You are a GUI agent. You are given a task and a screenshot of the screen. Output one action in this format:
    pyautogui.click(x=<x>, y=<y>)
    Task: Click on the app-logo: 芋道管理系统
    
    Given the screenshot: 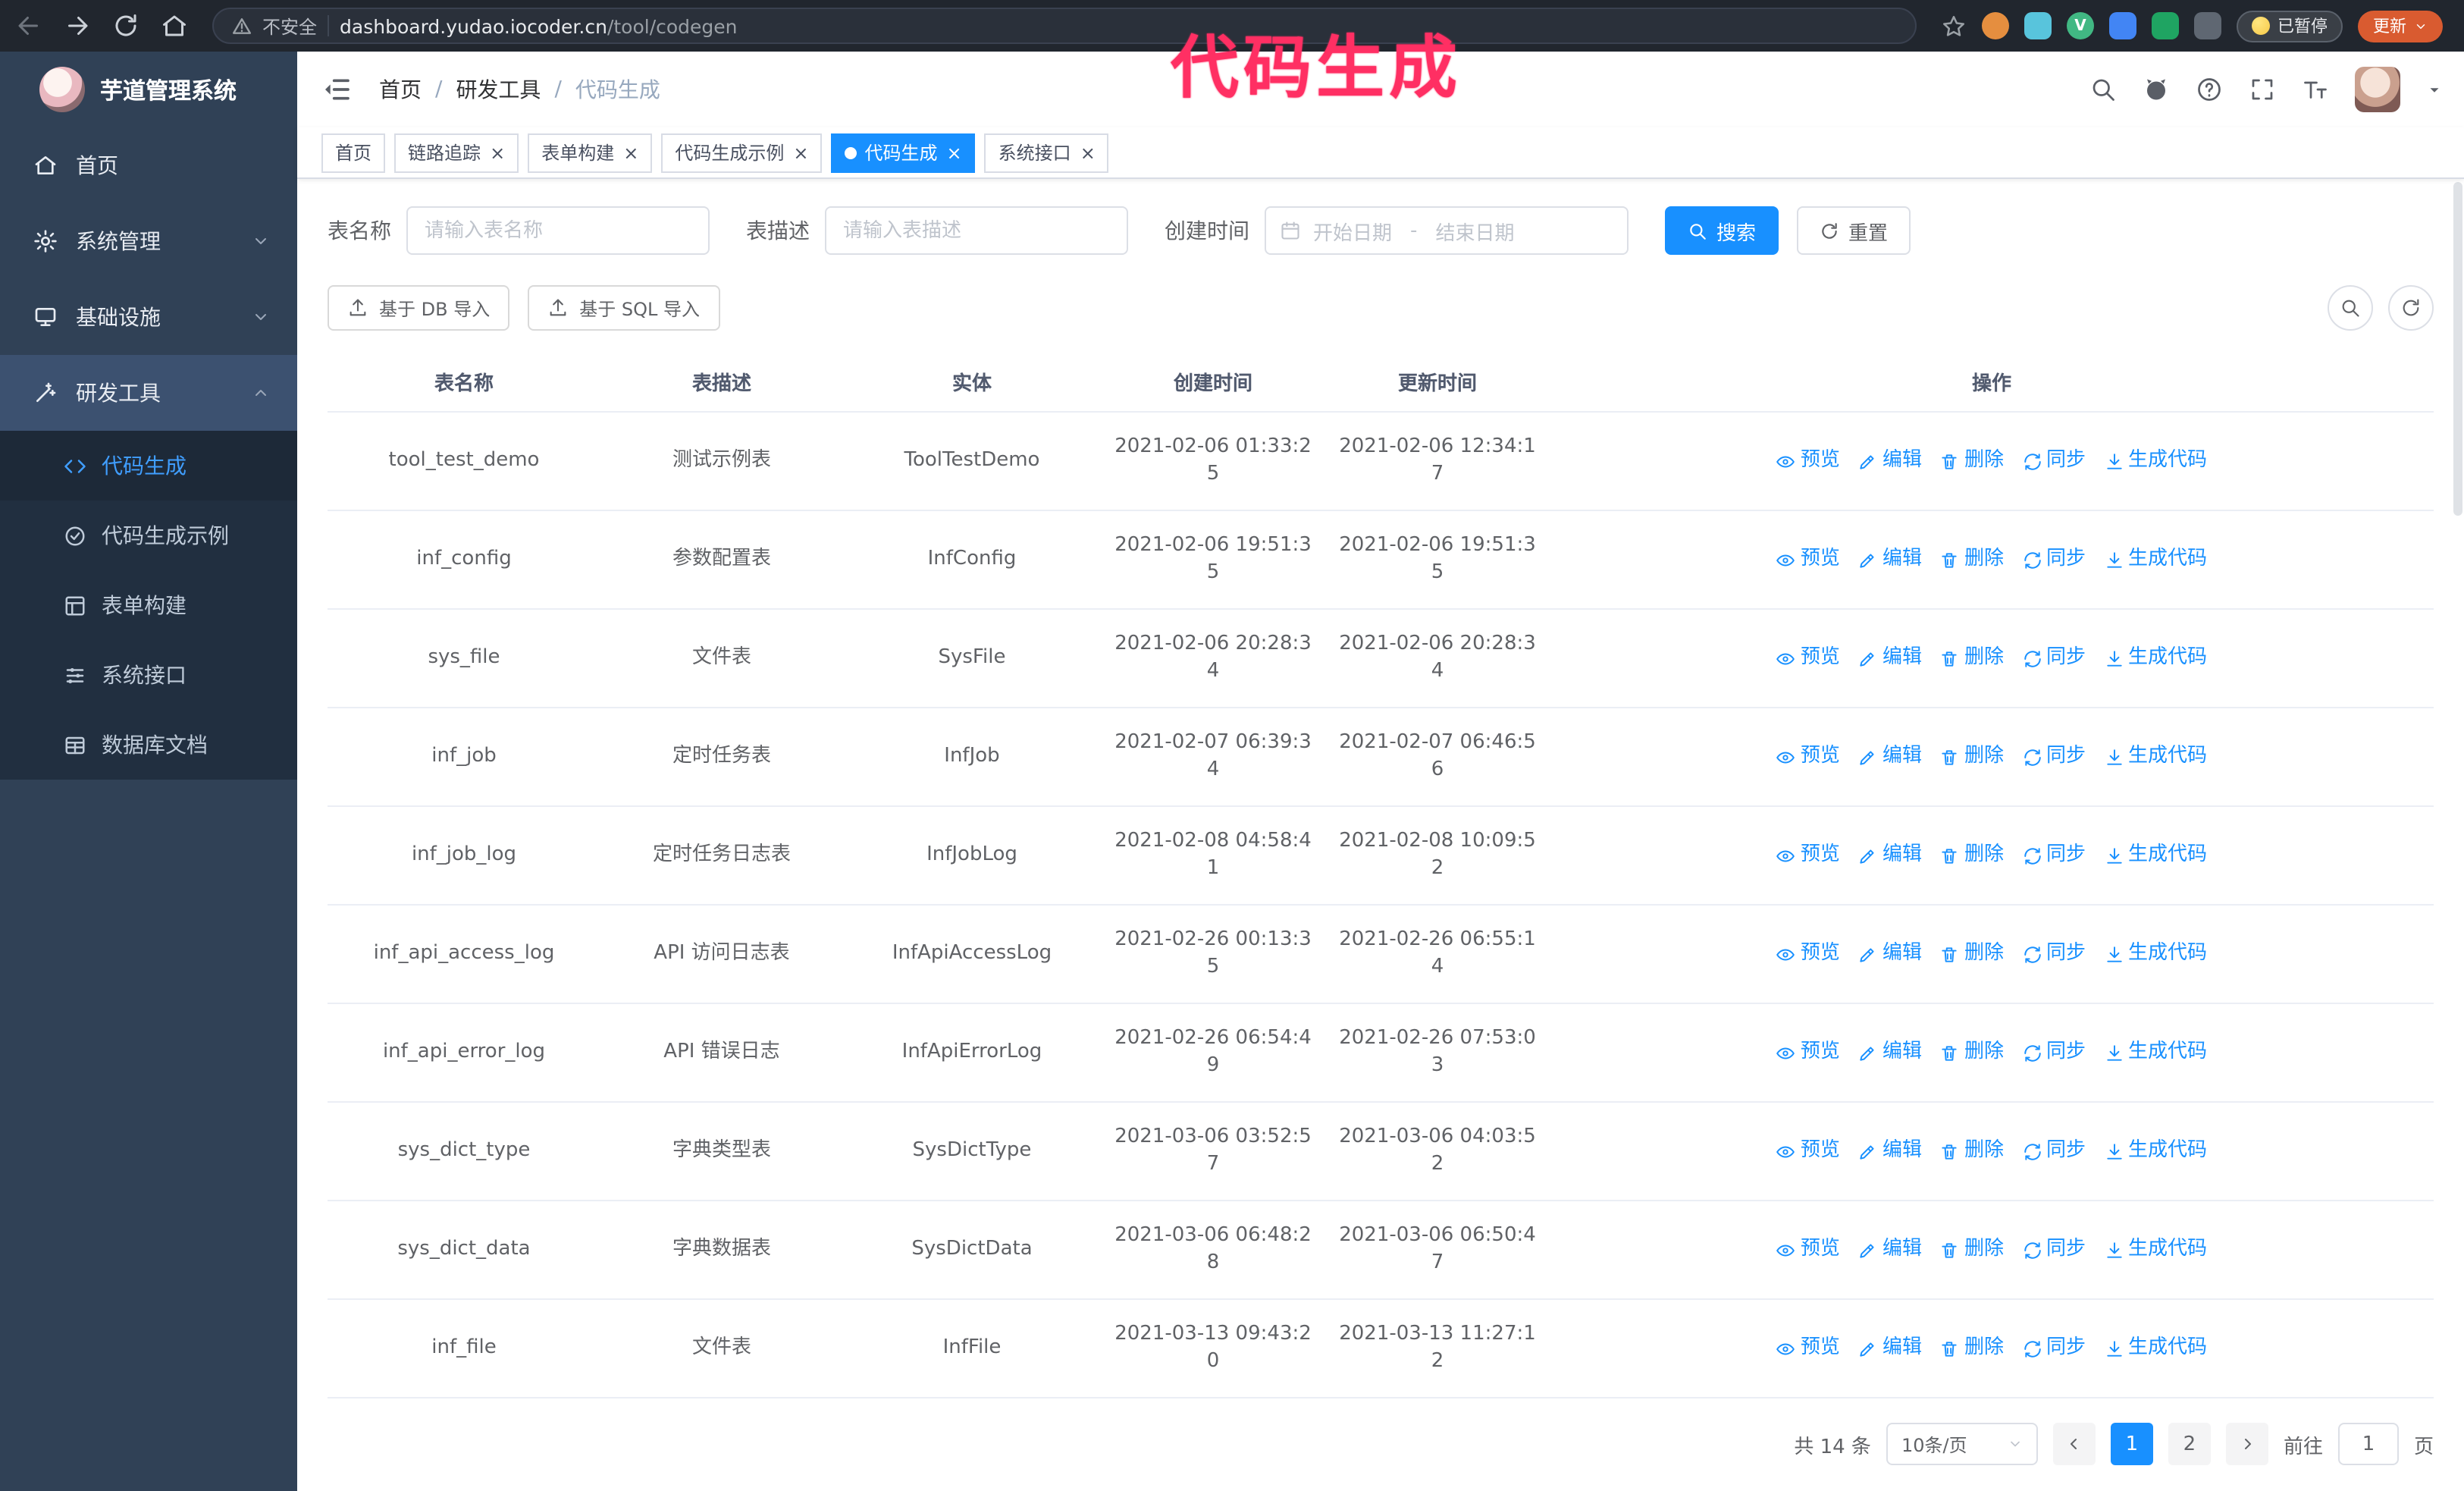 What is the action you would take?
    pyautogui.click(x=148, y=89)
    